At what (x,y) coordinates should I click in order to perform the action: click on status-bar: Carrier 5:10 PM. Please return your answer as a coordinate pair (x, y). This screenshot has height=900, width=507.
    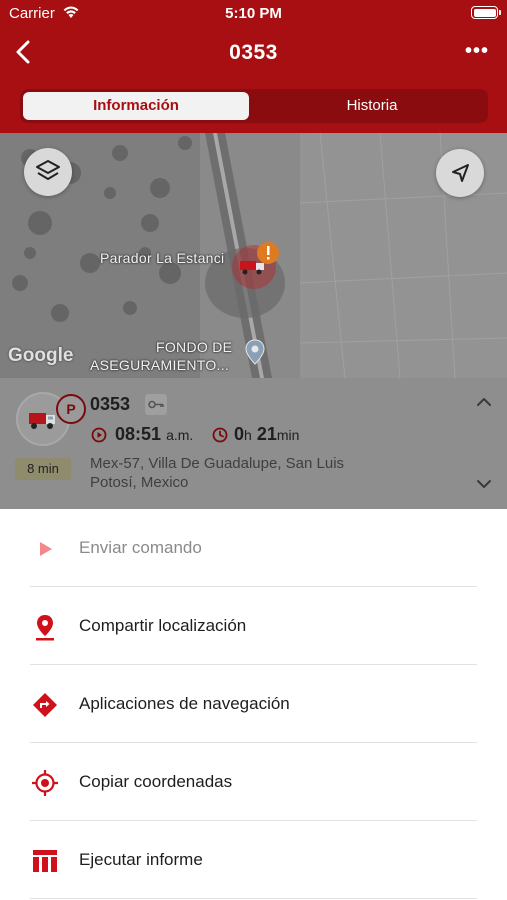
    Looking at the image, I should click on (253, 14).